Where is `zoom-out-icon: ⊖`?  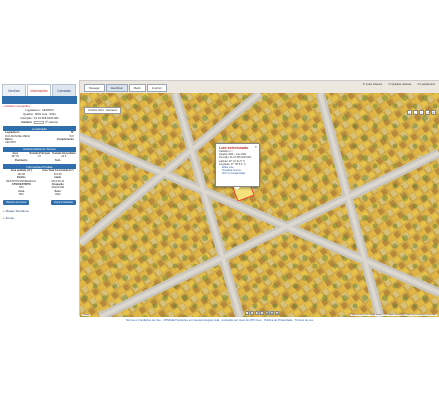 zoom-out-icon: ⊖ is located at coordinates (277, 313).